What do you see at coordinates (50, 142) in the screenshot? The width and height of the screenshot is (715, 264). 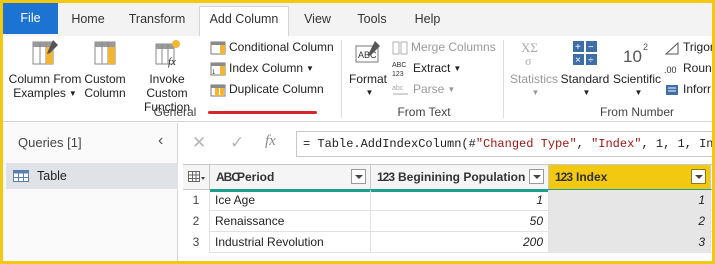 I see `queries-header: Queries [1]` at bounding box center [50, 142].